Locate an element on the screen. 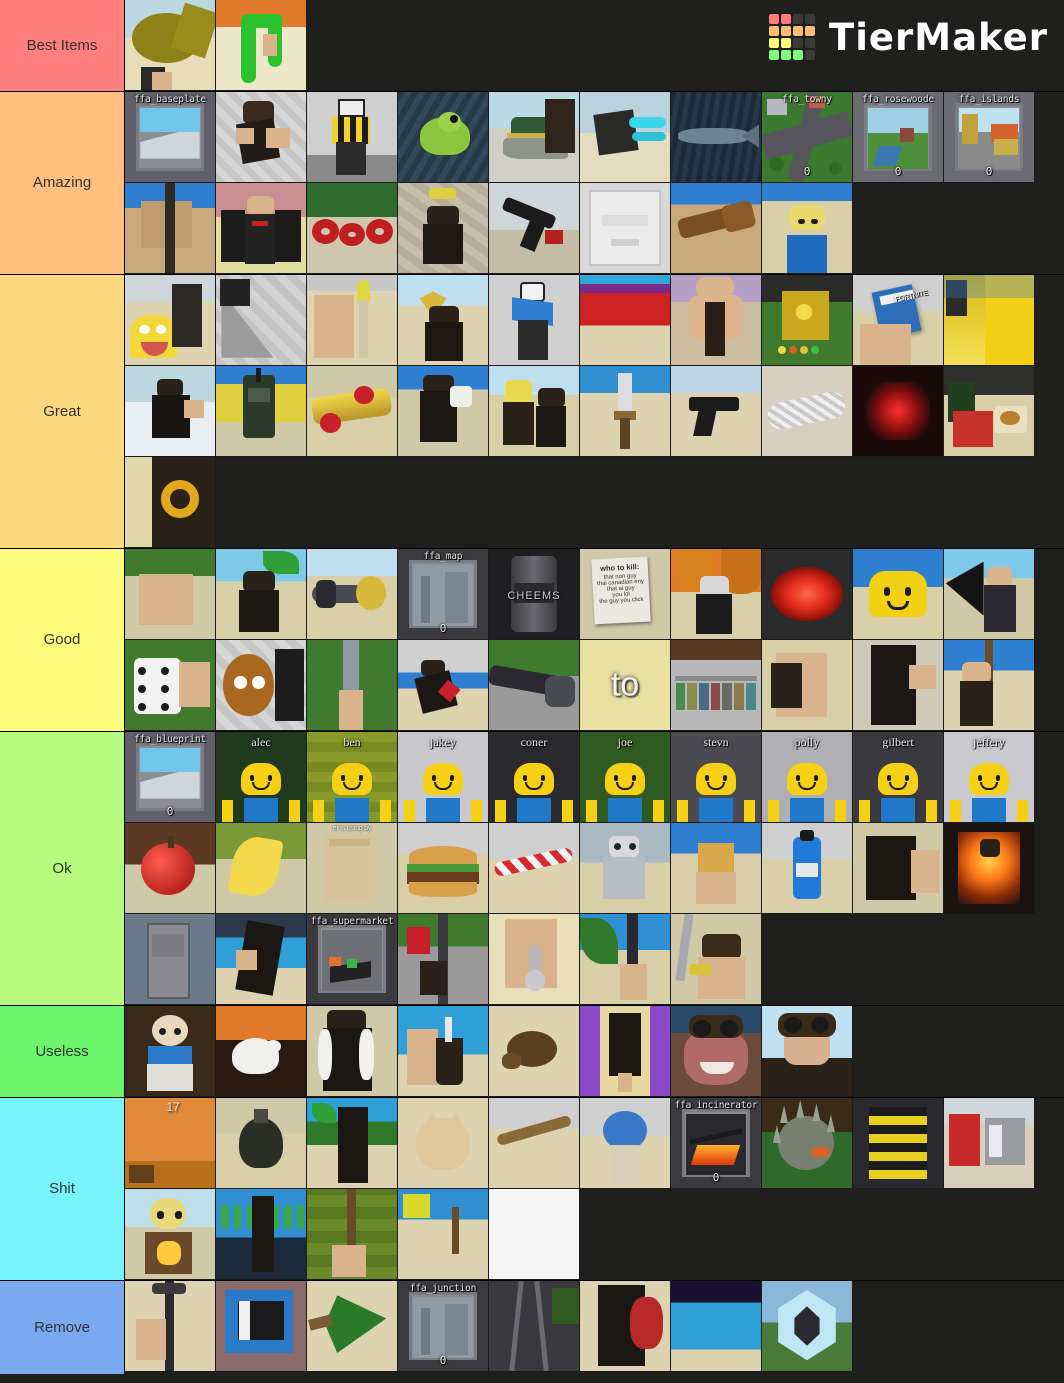 The width and height of the screenshot is (1064, 1383). fortnite-card-item: FORTNITE is located at coordinates (898, 320).